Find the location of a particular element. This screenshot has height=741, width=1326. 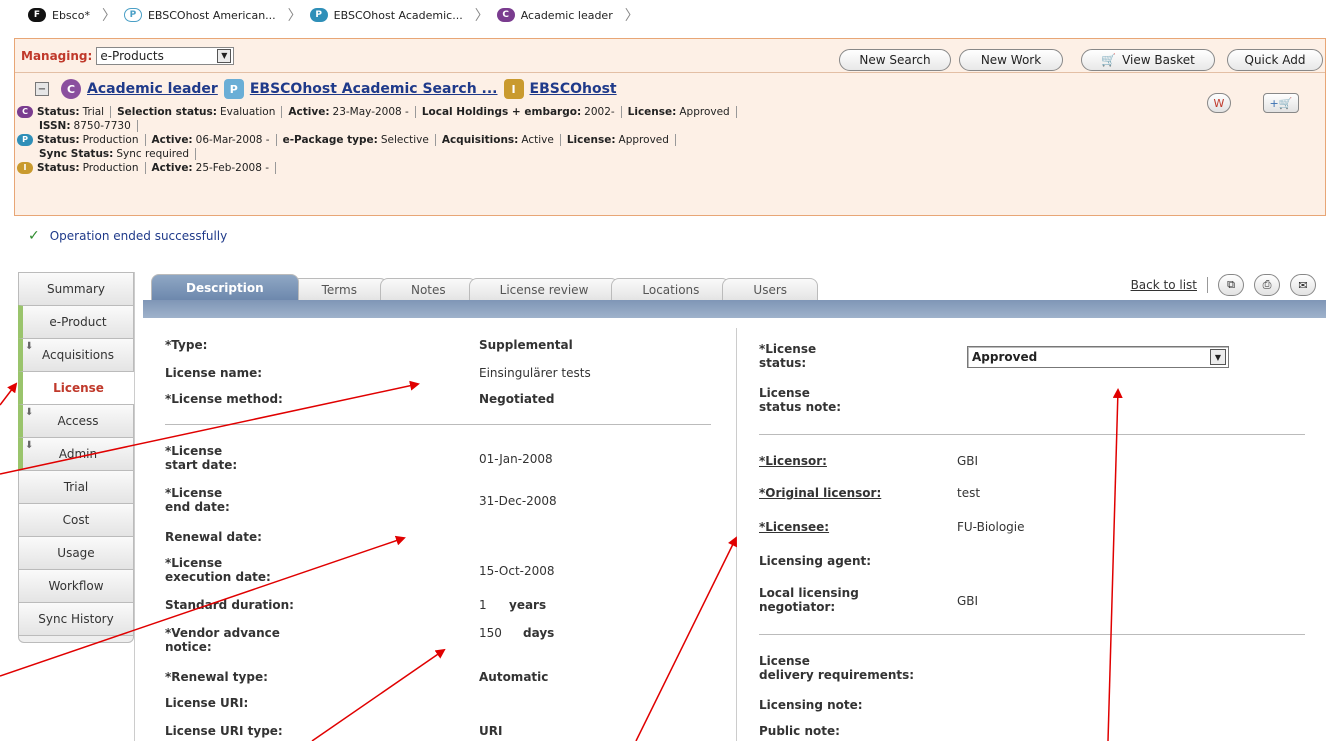

tab-terms: Terms is located at coordinates (339, 289).